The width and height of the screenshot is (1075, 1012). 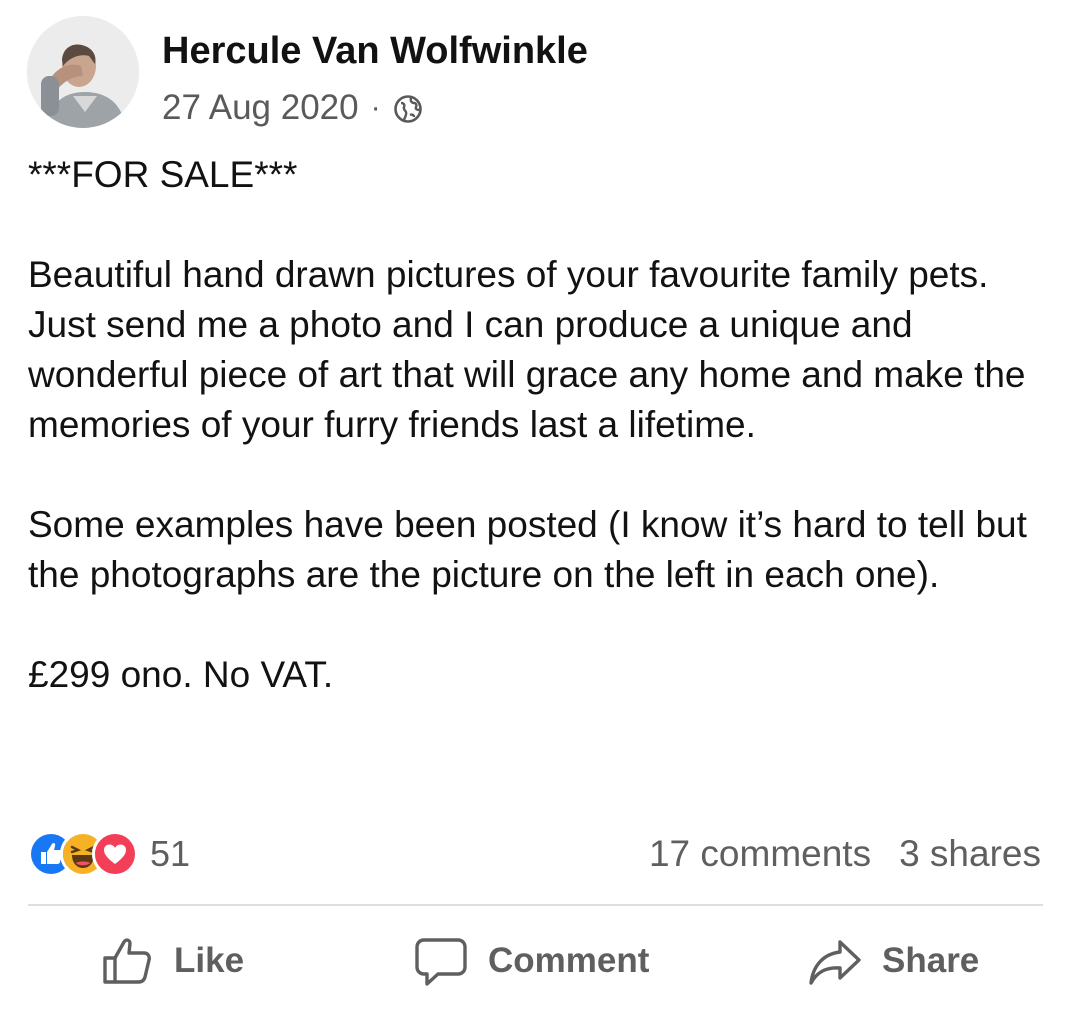 I want to click on share-label: Share, so click(x=931, y=960).